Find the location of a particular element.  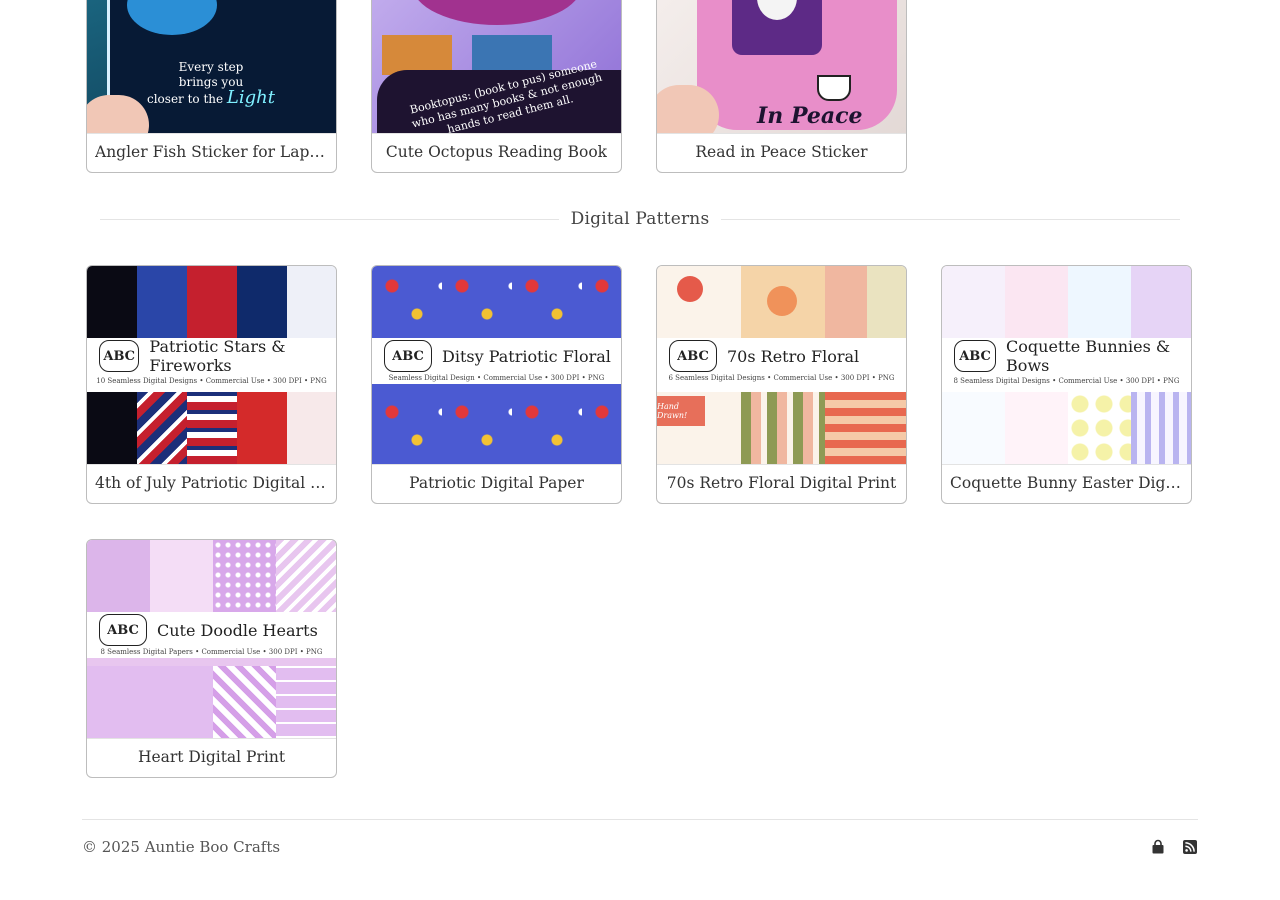

shopping-bag-icon is located at coordinates (1158, 847).